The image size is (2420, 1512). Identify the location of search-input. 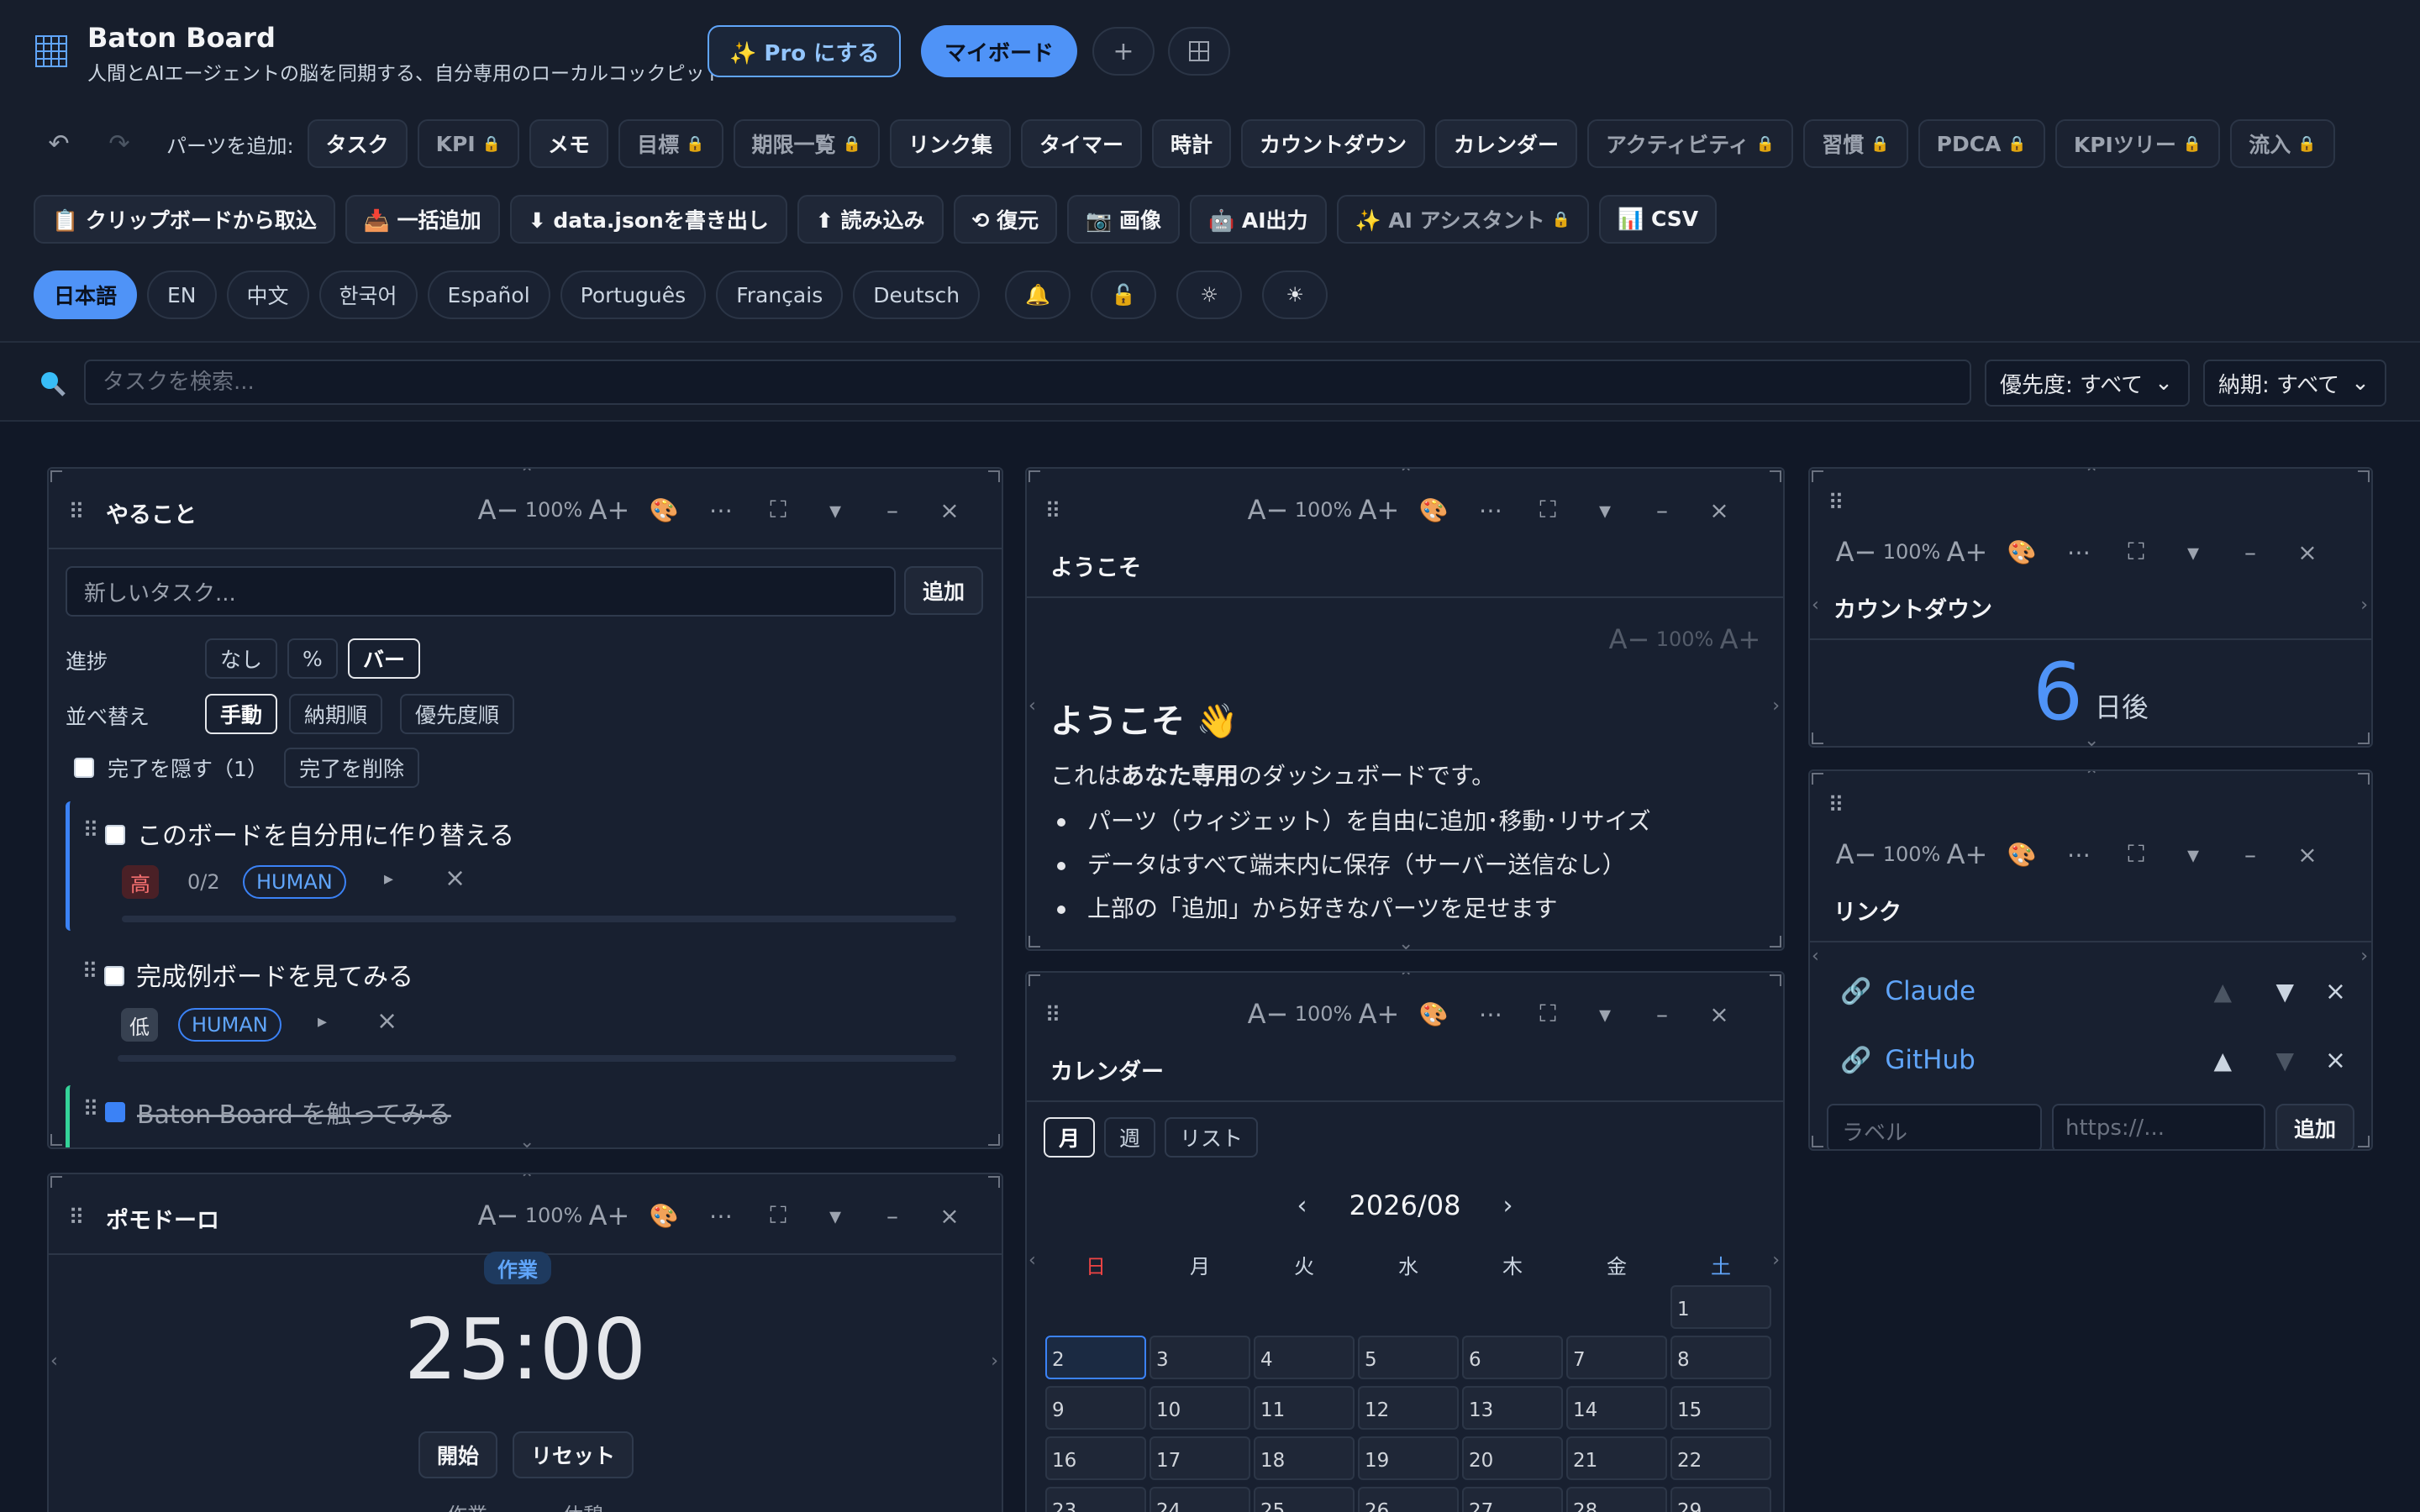
(1027, 382).